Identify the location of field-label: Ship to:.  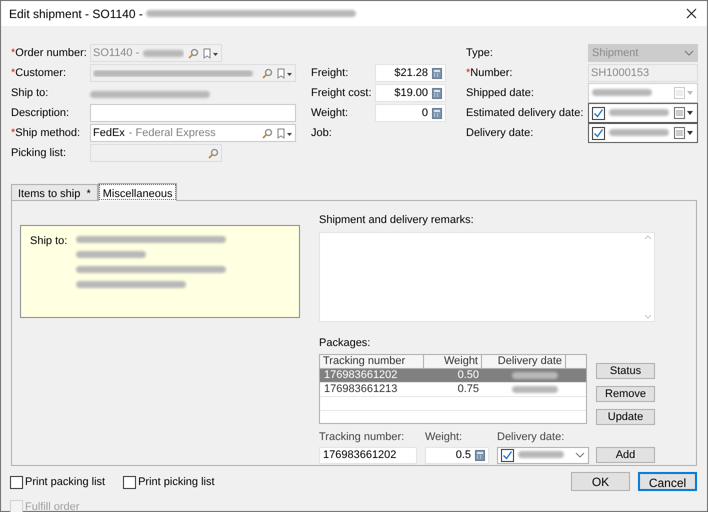
(29, 92).